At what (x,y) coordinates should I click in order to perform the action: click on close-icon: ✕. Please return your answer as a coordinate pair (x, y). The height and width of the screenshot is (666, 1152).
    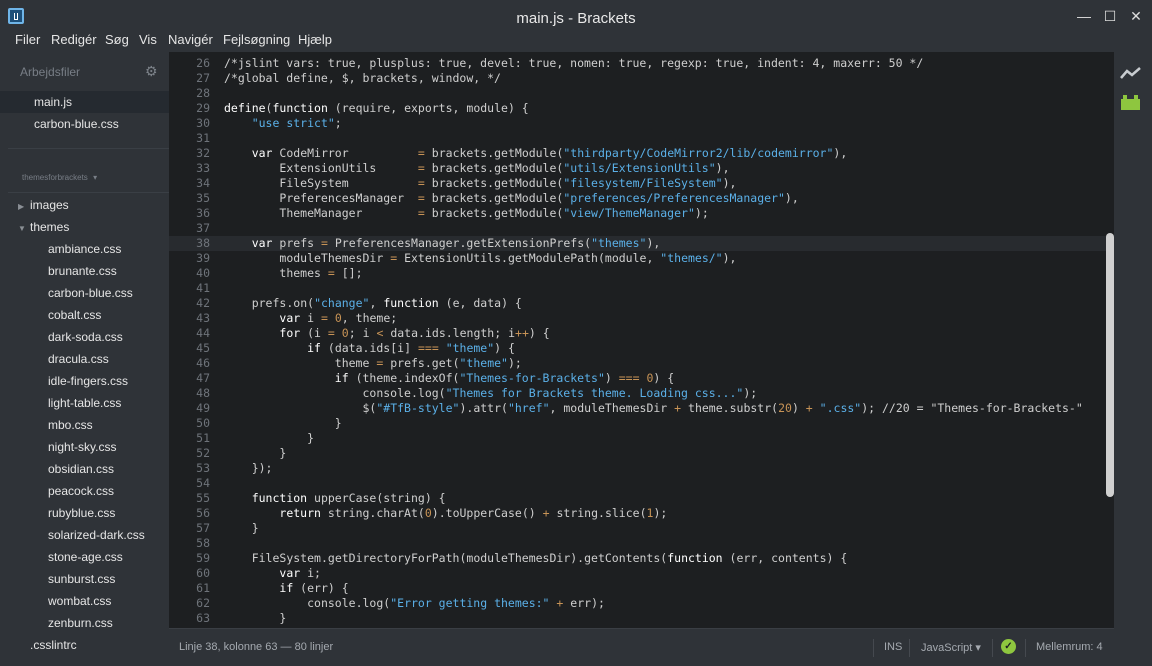
    Looking at the image, I should click on (1136, 16).